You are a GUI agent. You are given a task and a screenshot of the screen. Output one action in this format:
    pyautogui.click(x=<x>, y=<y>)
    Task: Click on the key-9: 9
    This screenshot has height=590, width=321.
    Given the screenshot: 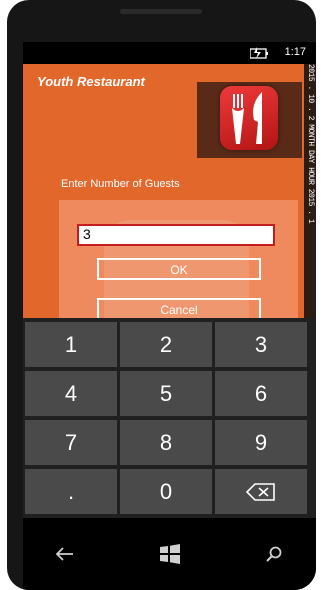 What is the action you would take?
    pyautogui.click(x=261, y=442)
    